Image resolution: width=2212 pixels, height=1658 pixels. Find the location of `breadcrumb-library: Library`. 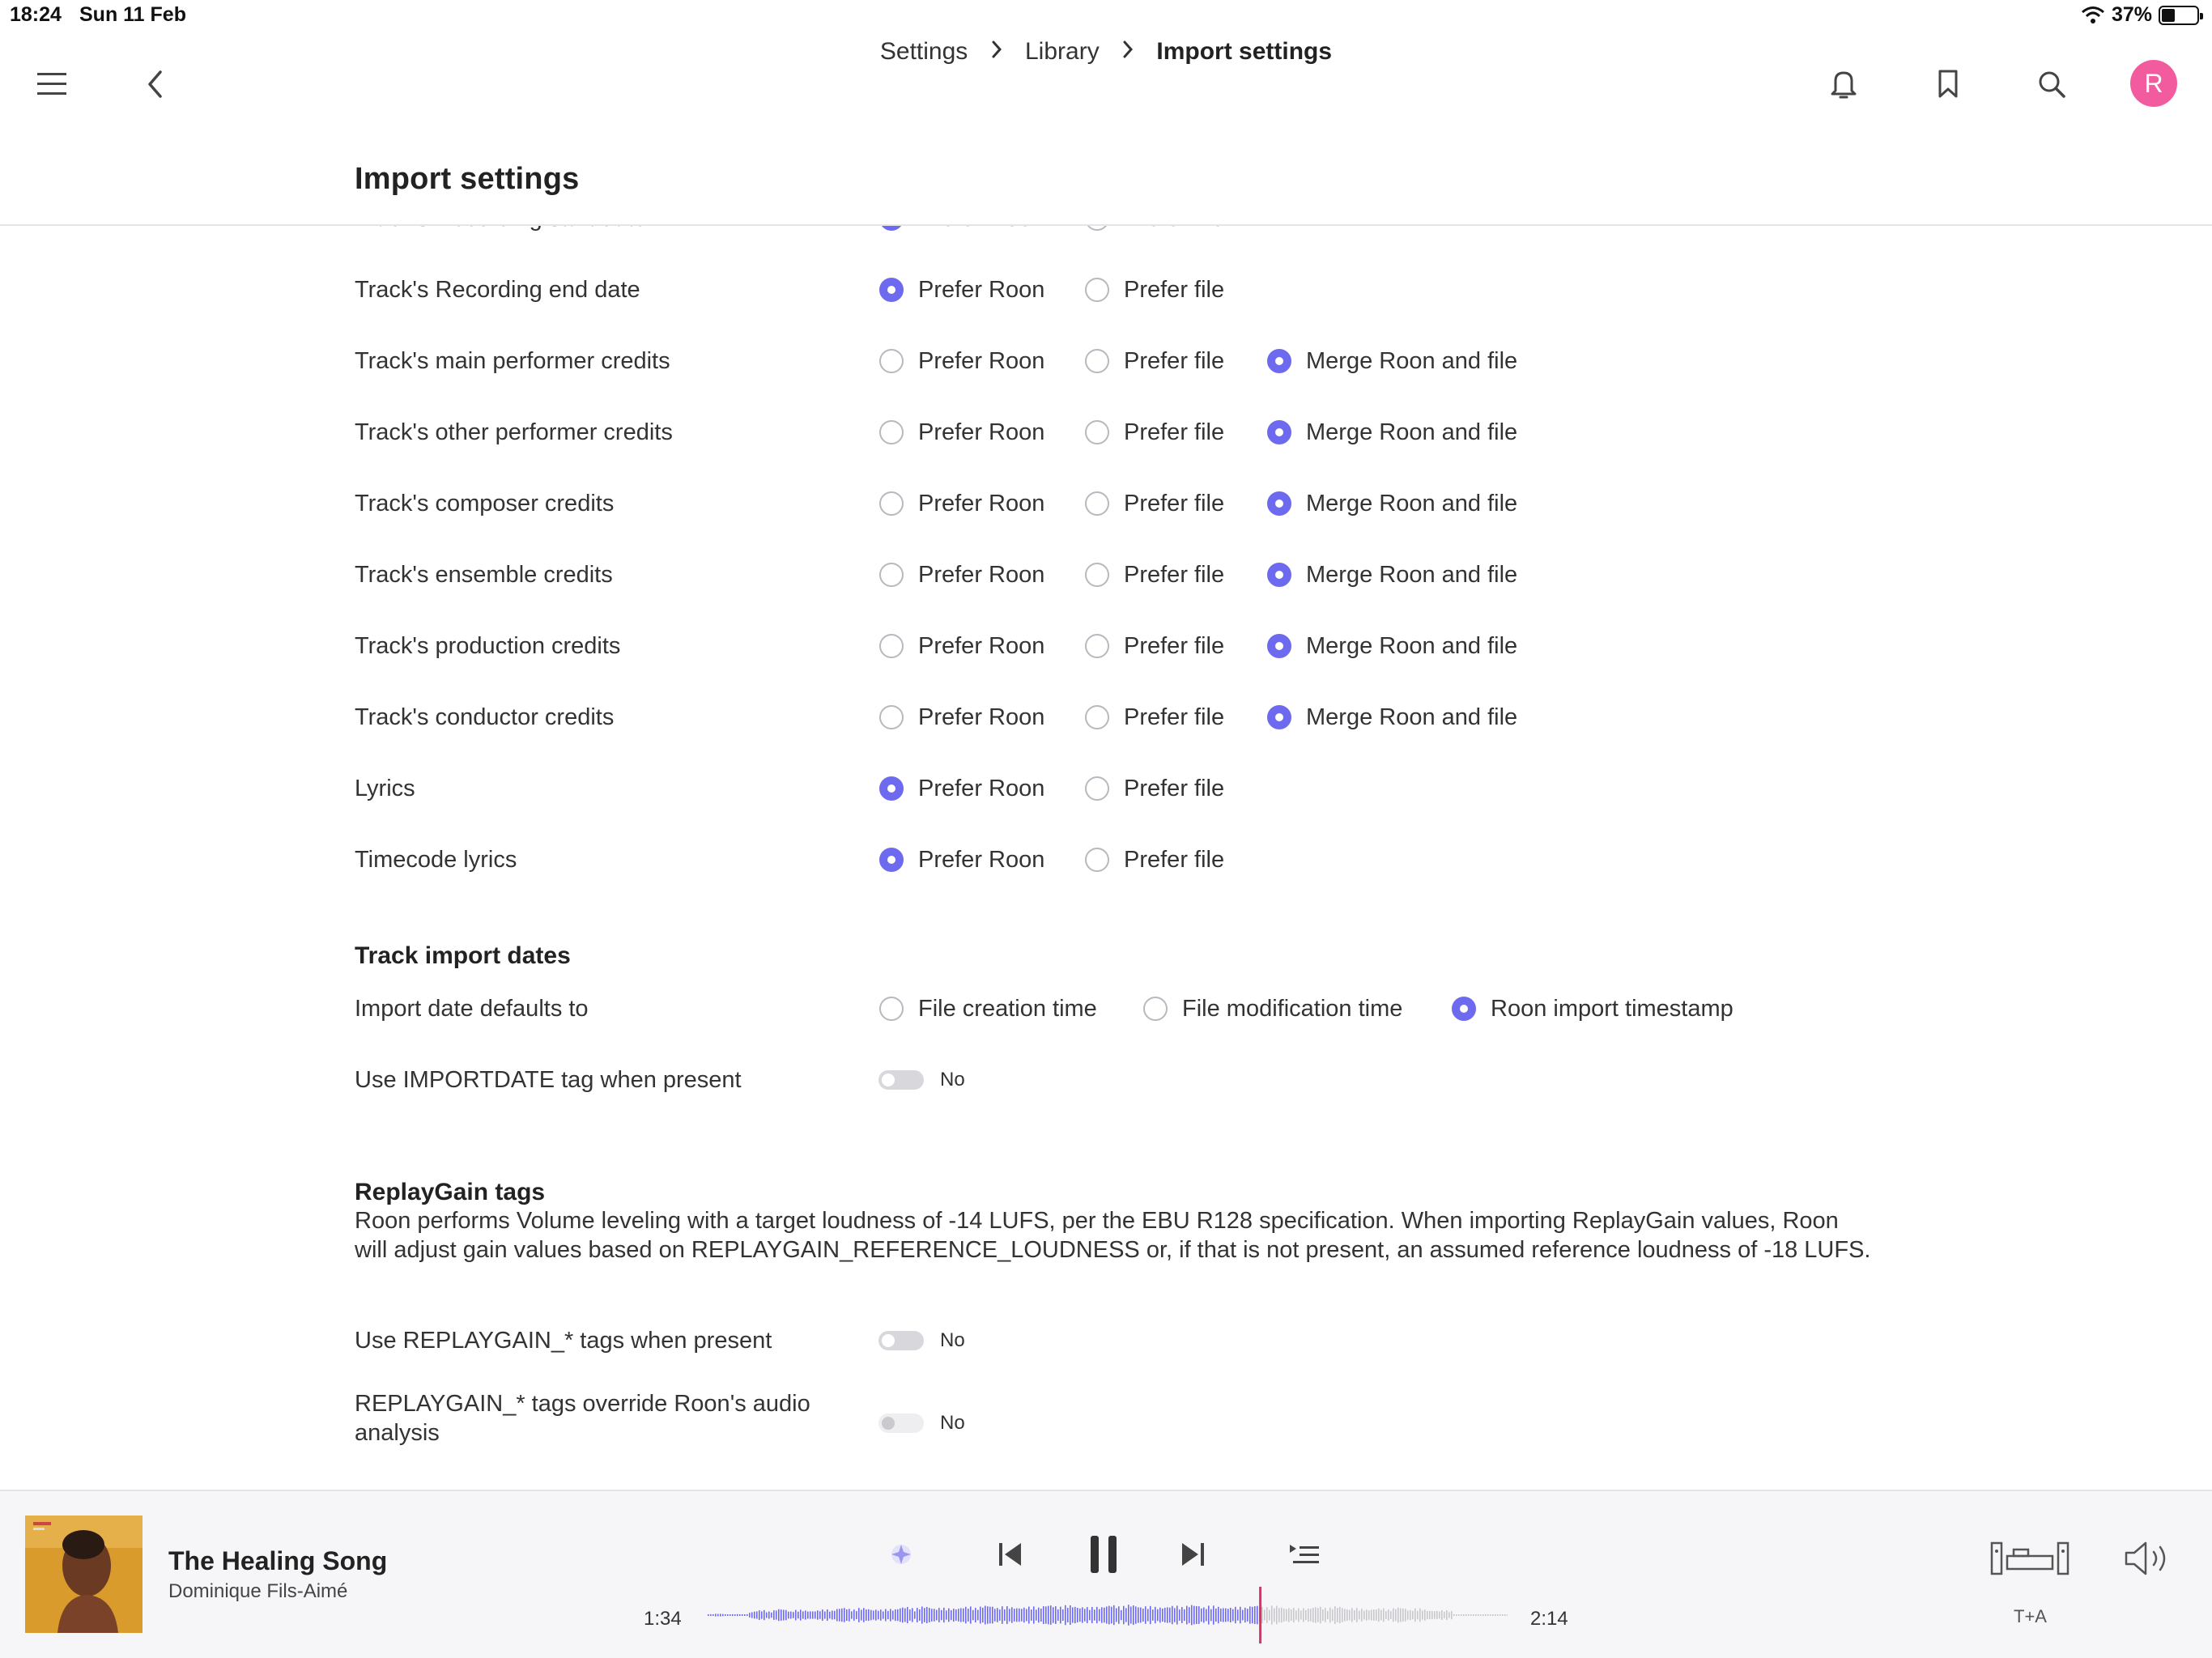

breadcrumb-library: Library is located at coordinates (1062, 52).